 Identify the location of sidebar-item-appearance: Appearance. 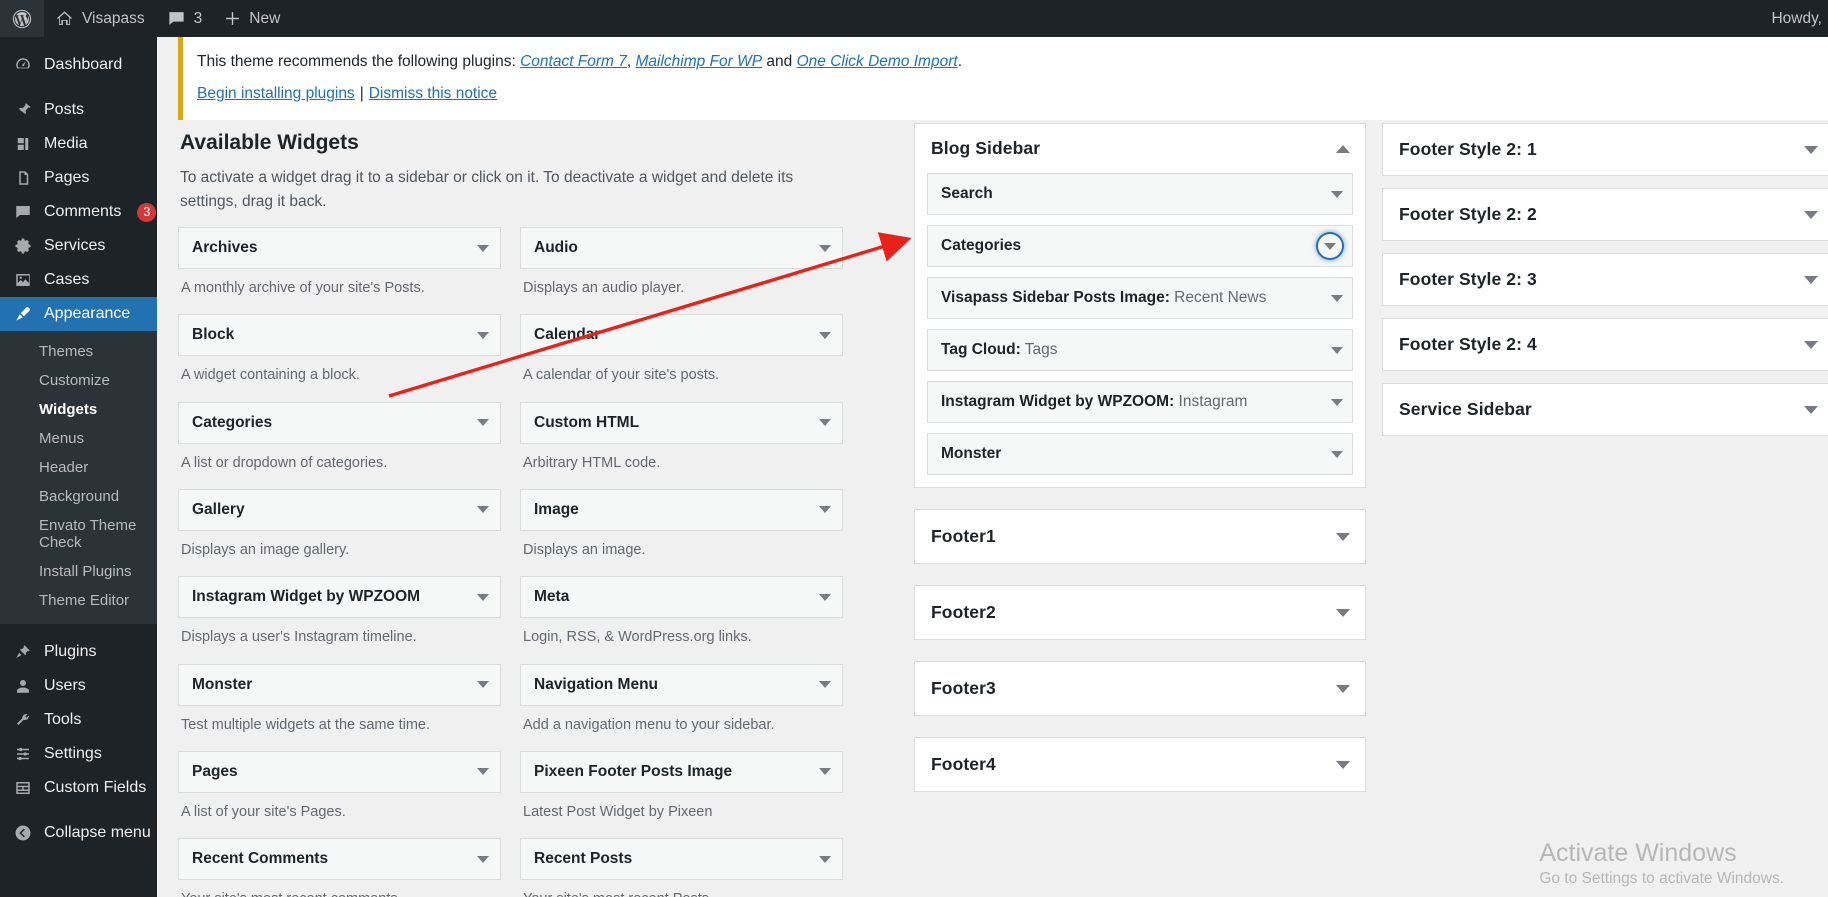
(78, 314).